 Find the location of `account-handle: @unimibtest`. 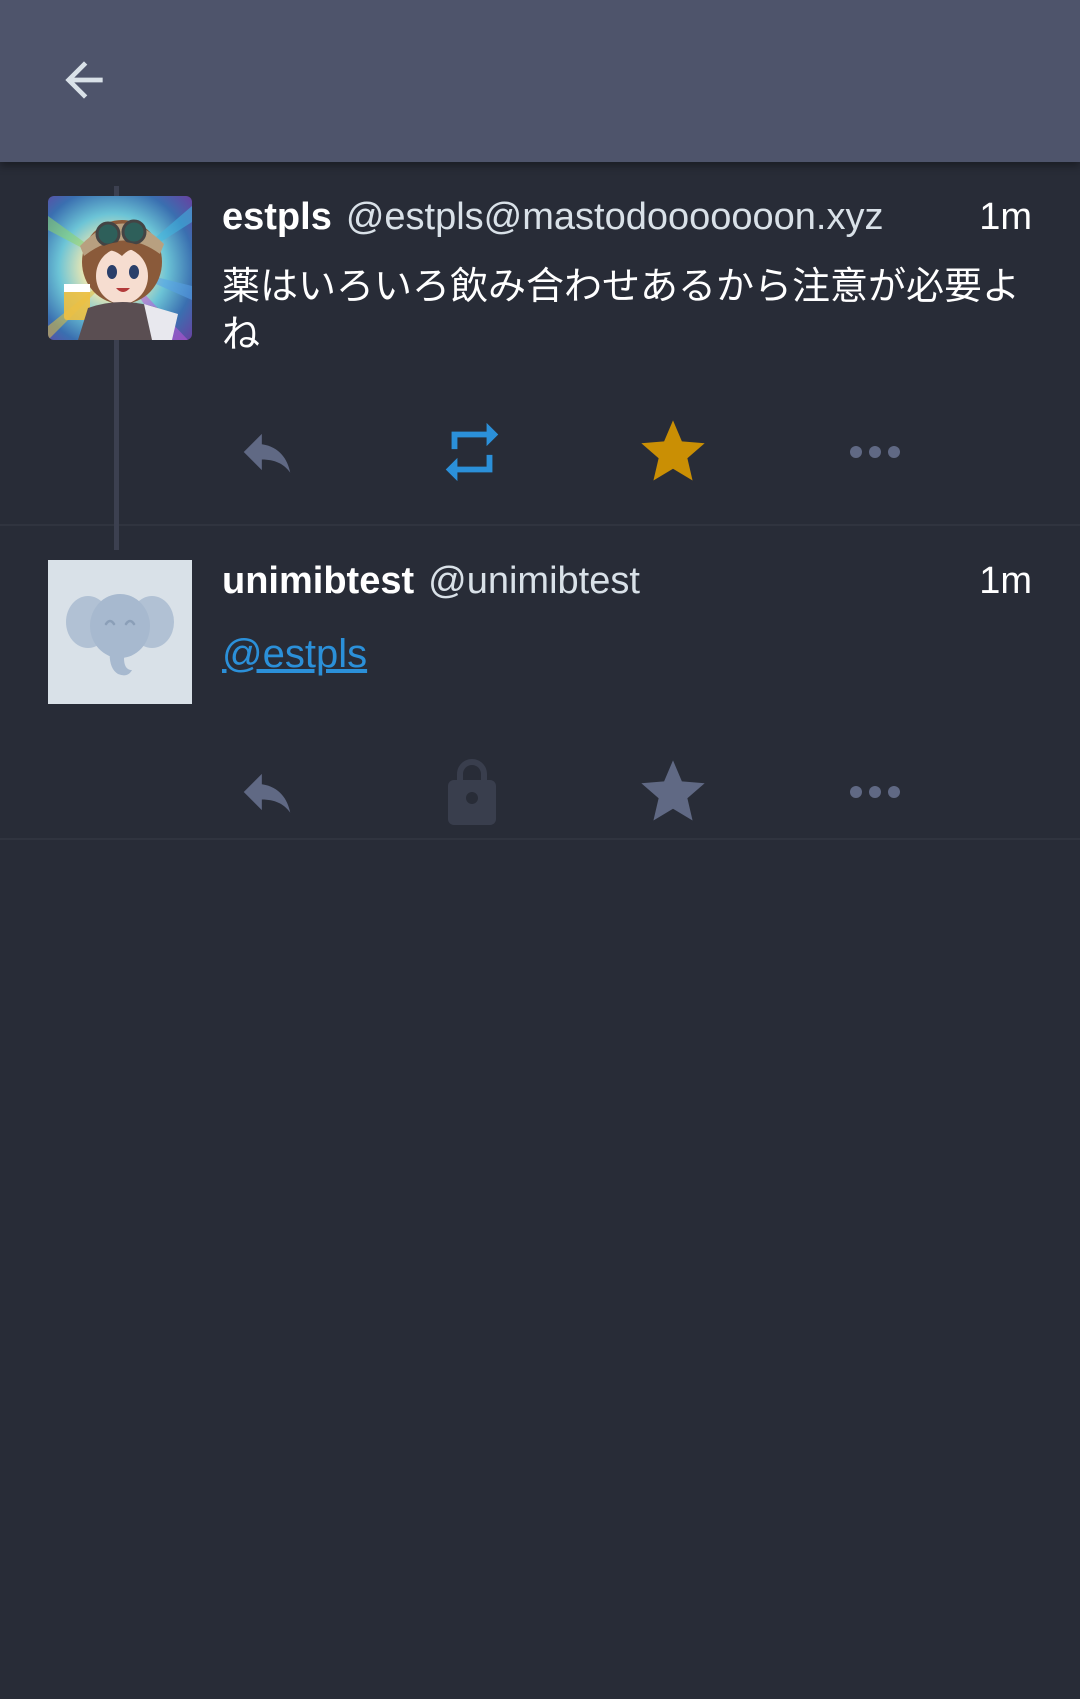

account-handle: @unimibtest is located at coordinates (698, 581).